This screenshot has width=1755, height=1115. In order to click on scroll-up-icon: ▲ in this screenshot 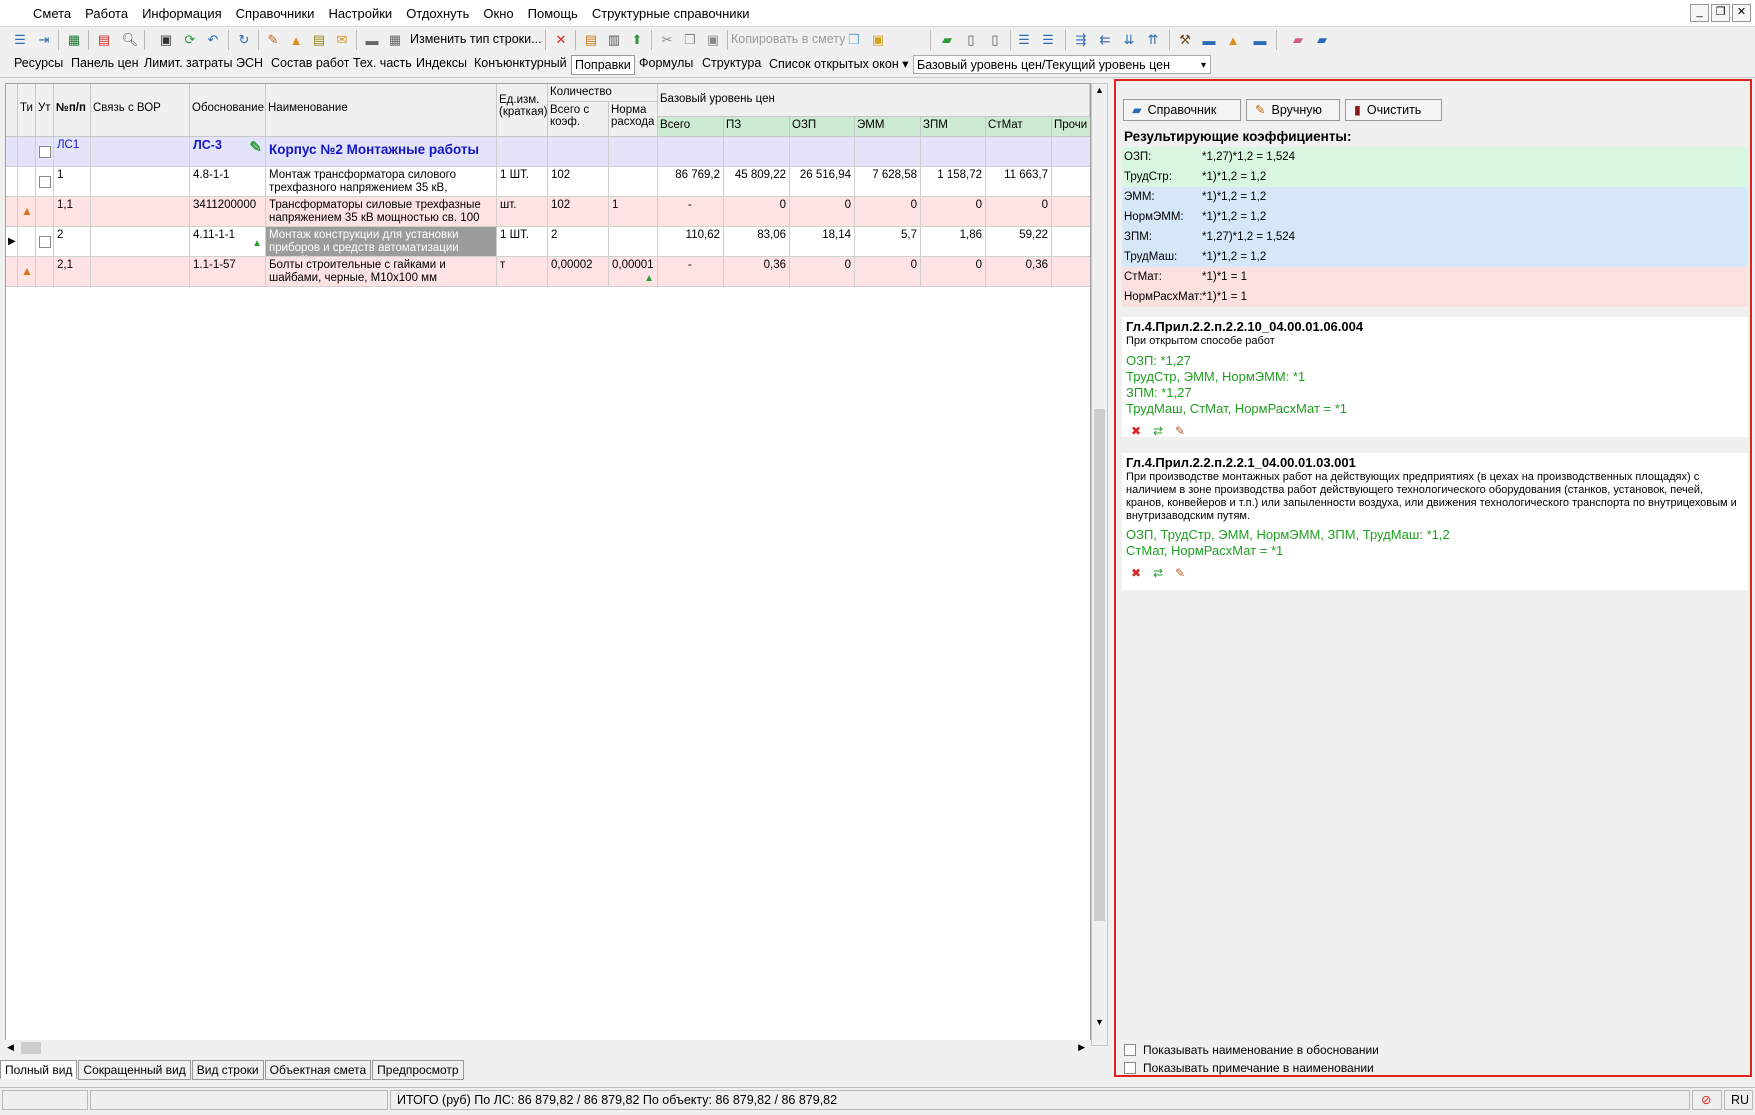, I will do `click(1099, 90)`.